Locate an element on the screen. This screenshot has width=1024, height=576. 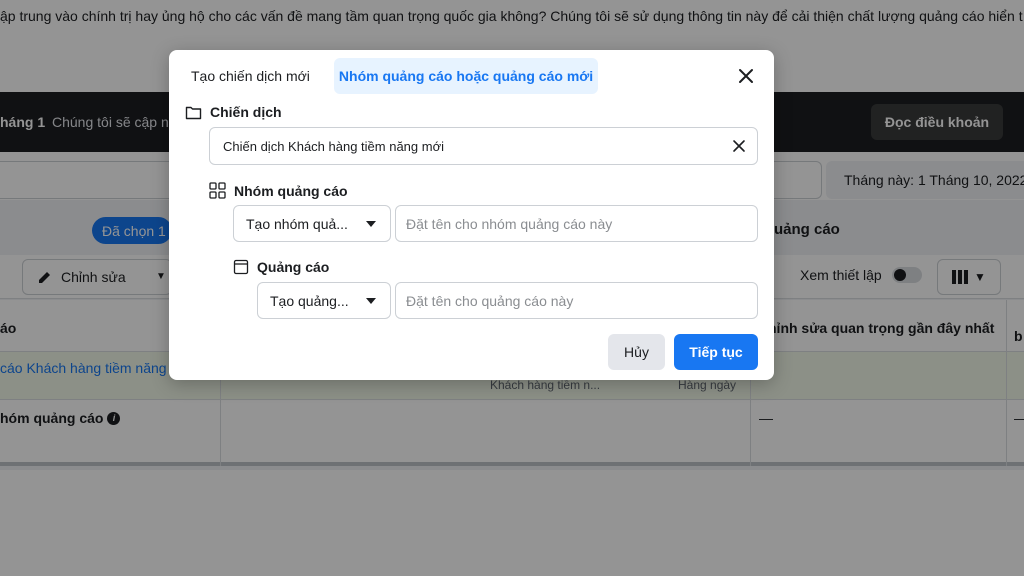
ad-section-heading: Quảng cáo is located at coordinates (281, 267).